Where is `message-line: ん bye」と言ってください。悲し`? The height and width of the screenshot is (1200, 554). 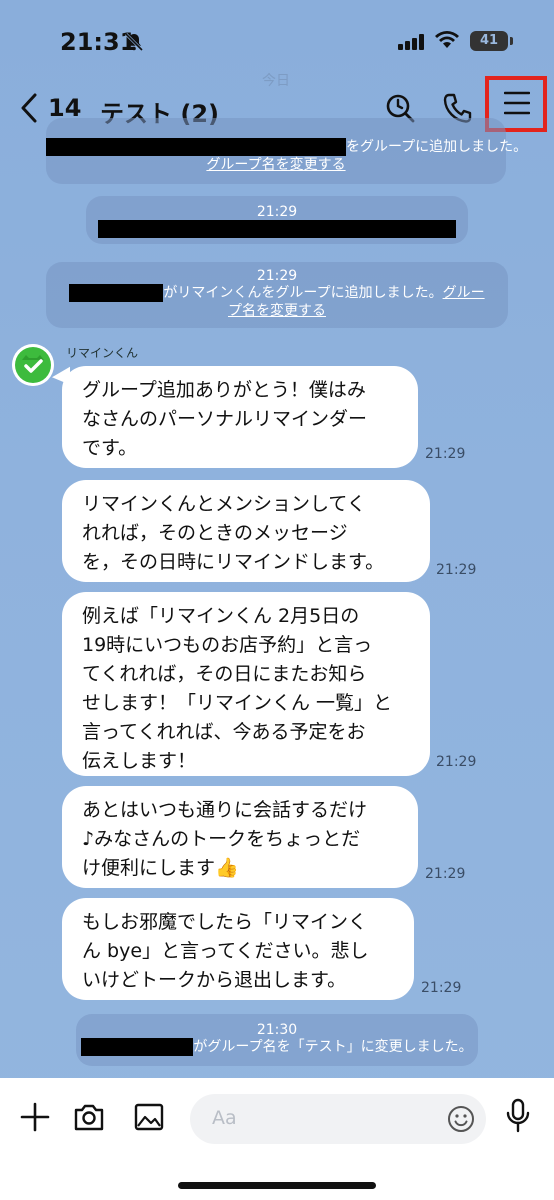
message-line: ん bye」と言ってください。悲し is located at coordinates (225, 951).